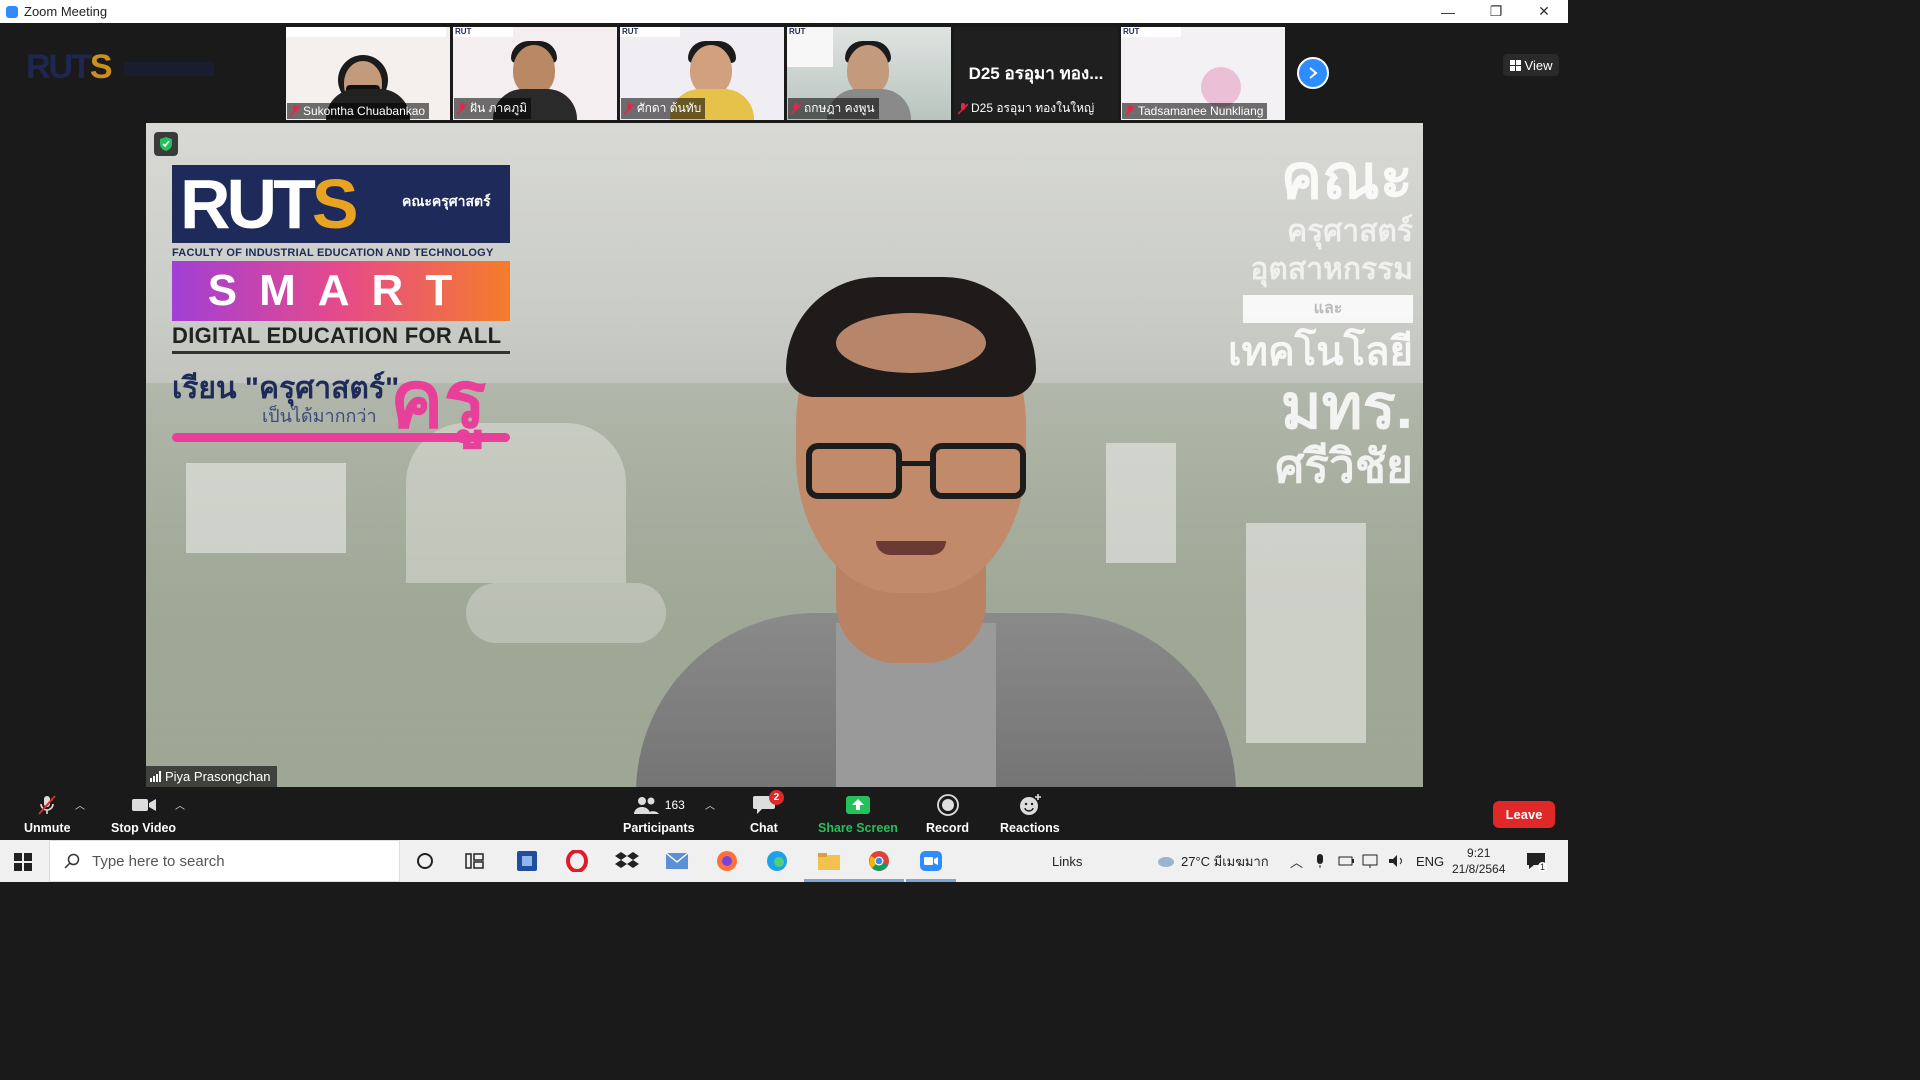  Describe the element at coordinates (1496, 11) in the screenshot. I see `restore-button: ❐` at that location.